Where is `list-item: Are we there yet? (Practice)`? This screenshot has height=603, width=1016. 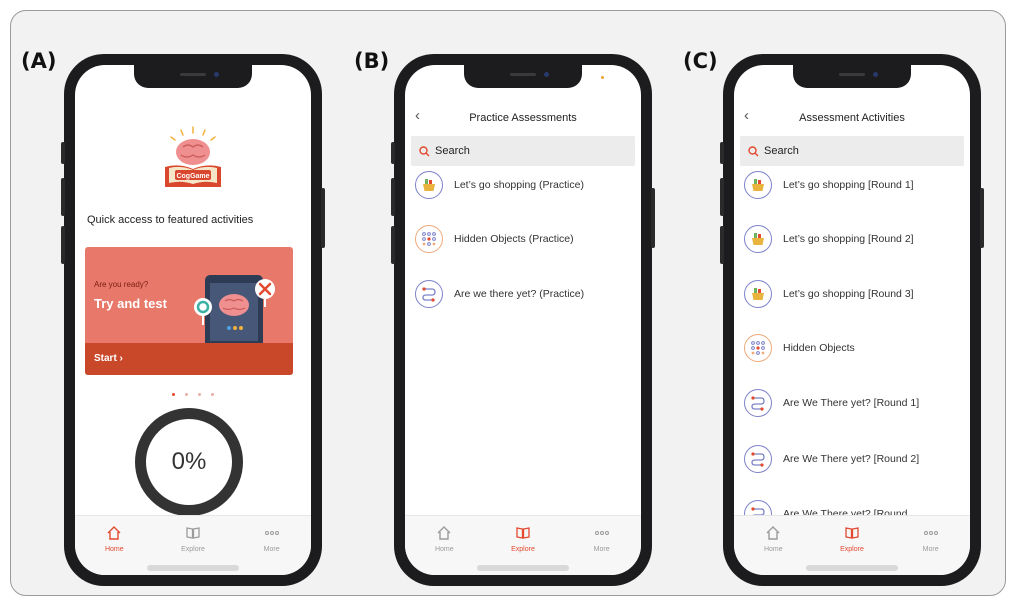
list-item: Are we there yet? (Practice) is located at coordinates (524, 294).